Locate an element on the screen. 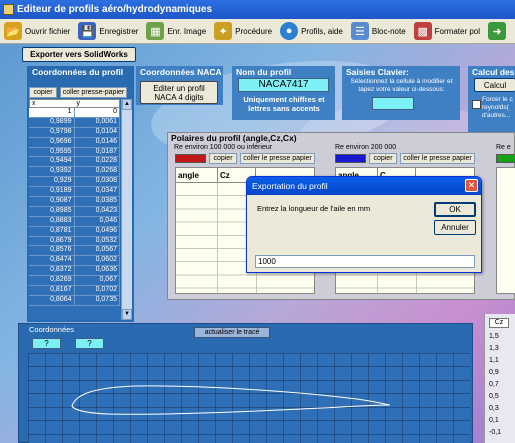 The height and width of the screenshot is (443, 515). coord-y-cell: 0,0347 is located at coordinates (97, 192).